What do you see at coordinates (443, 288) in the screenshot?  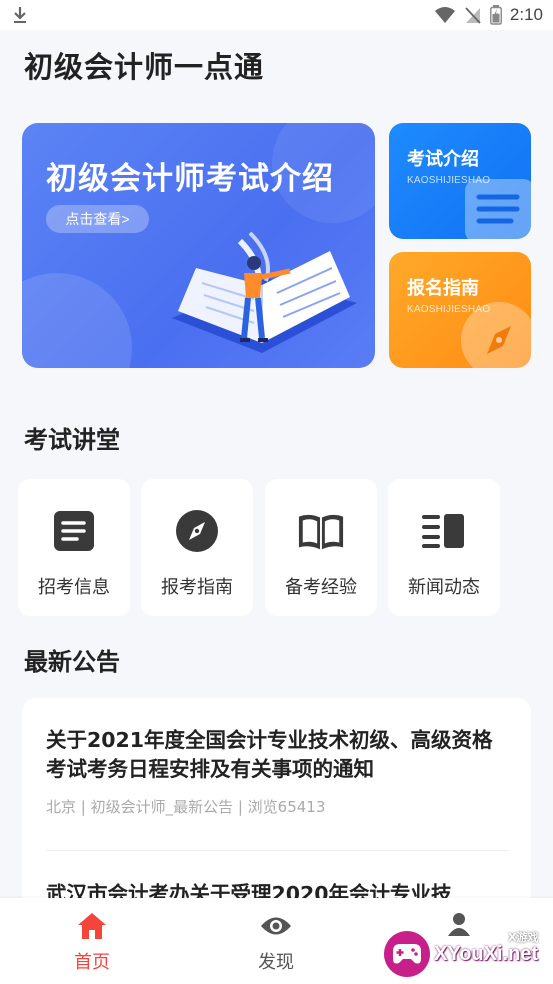 I see `registration-guide-card-title: 报名指南` at bounding box center [443, 288].